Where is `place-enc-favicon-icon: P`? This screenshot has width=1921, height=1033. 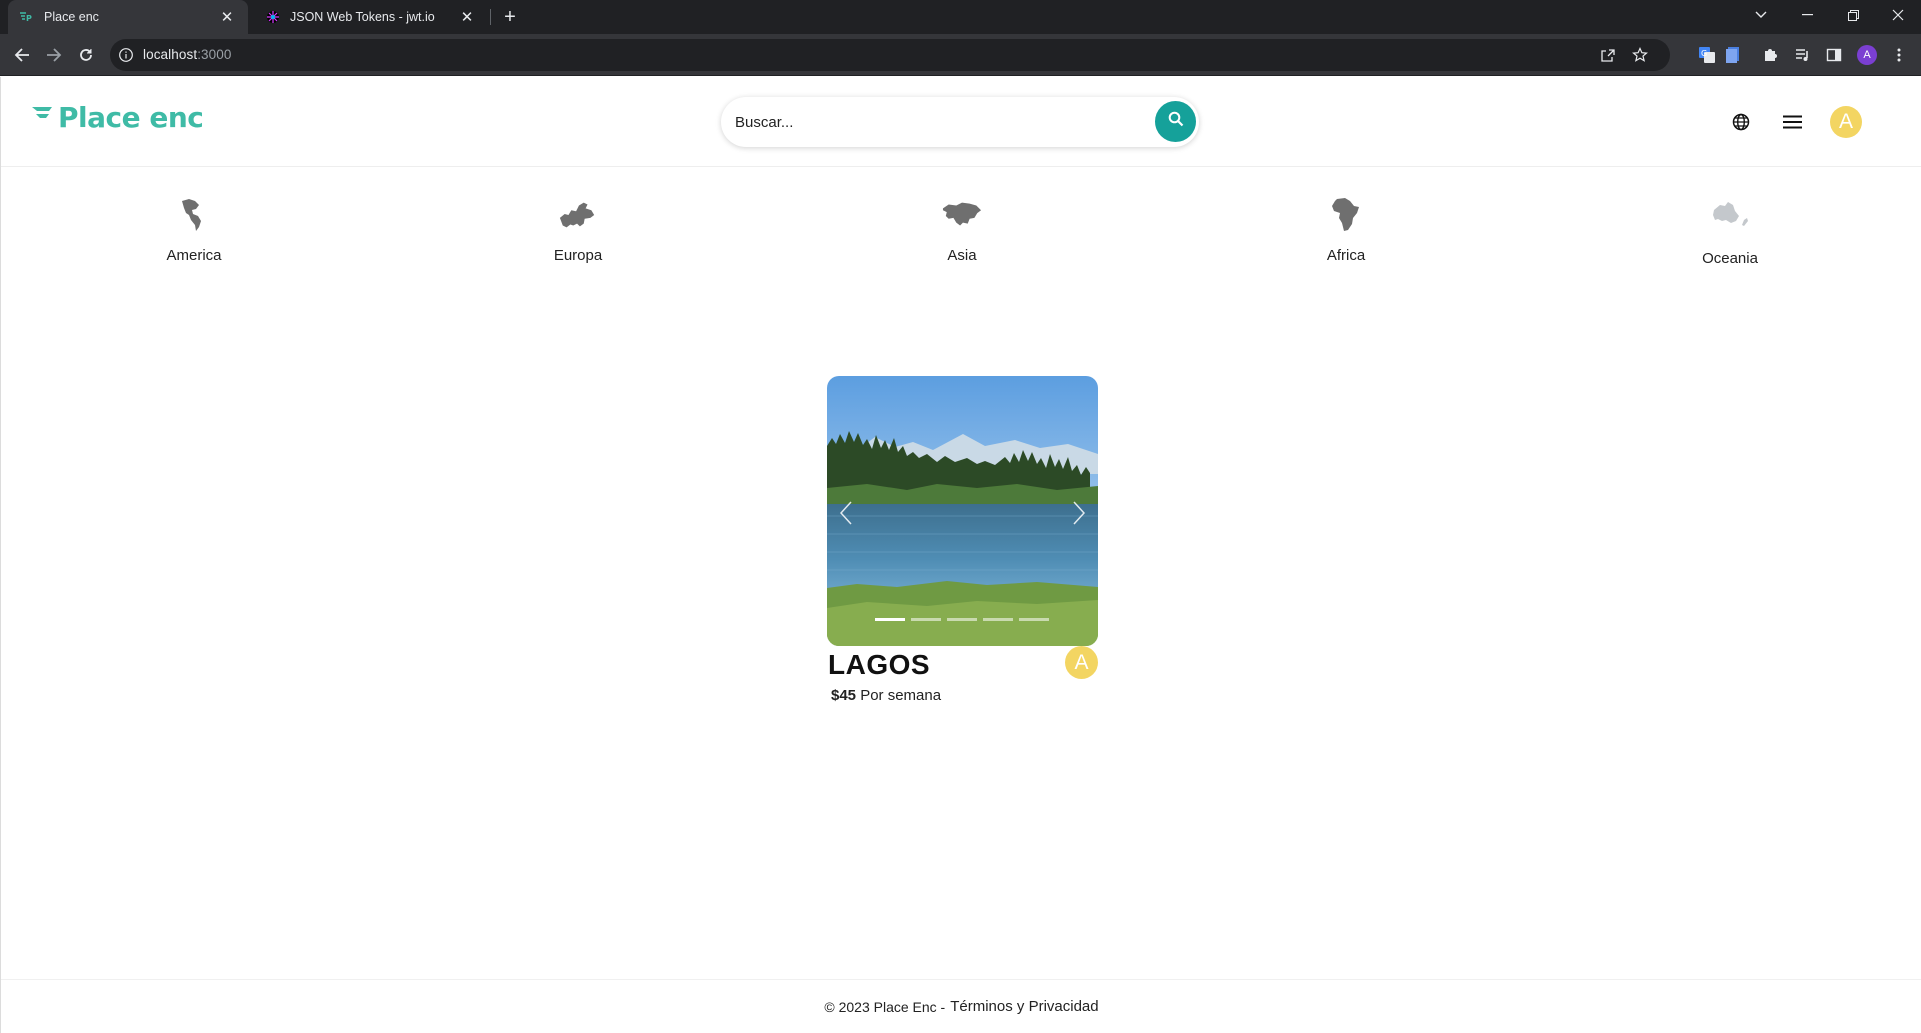 place-enc-favicon-icon: P is located at coordinates (27, 17).